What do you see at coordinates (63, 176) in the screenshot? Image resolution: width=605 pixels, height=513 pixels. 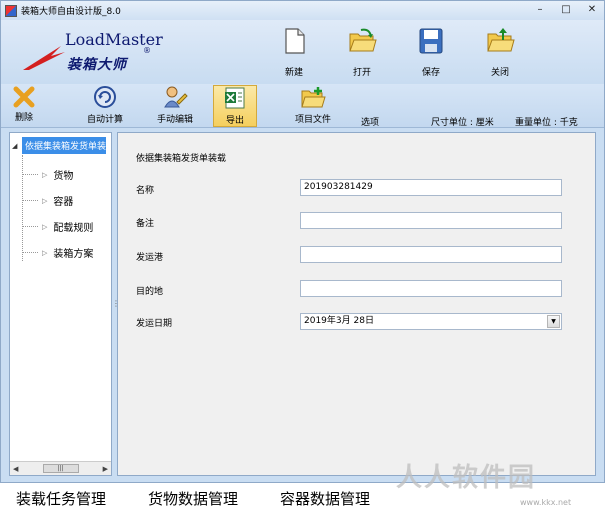 I see `tree-item-label: 货物` at bounding box center [63, 176].